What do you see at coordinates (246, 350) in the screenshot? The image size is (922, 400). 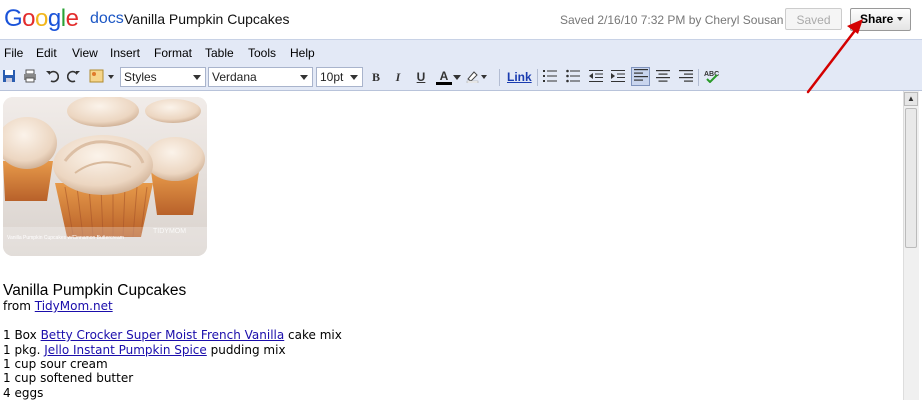 I see `ingredient-text: pudding mix` at bounding box center [246, 350].